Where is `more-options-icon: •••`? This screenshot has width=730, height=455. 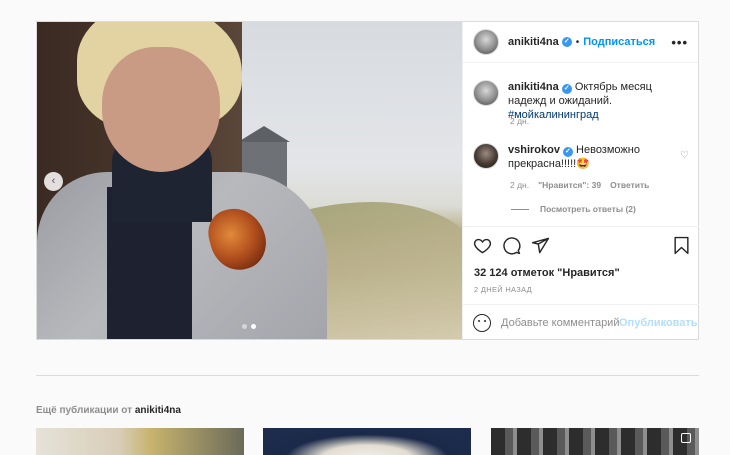 more-options-icon: ••• is located at coordinates (679, 42).